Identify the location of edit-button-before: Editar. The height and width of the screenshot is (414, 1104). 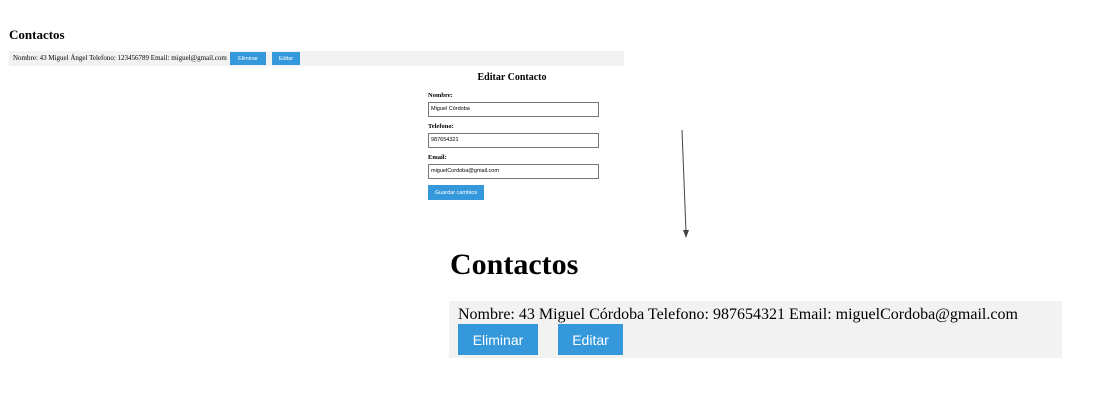
(286, 58).